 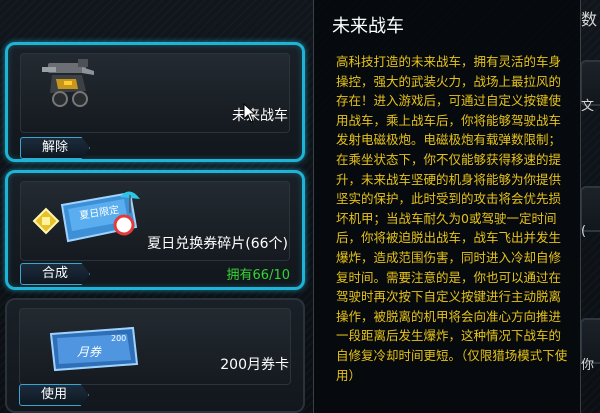 What do you see at coordinates (254, 365) in the screenshot?
I see `item-name: 200月券卡` at bounding box center [254, 365].